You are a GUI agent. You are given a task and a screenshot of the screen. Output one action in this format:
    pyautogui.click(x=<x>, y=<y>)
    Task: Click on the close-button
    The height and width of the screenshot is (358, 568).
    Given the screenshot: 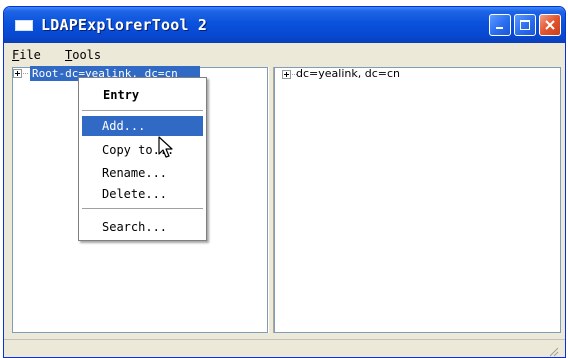 What is the action you would take?
    pyautogui.click(x=550, y=25)
    